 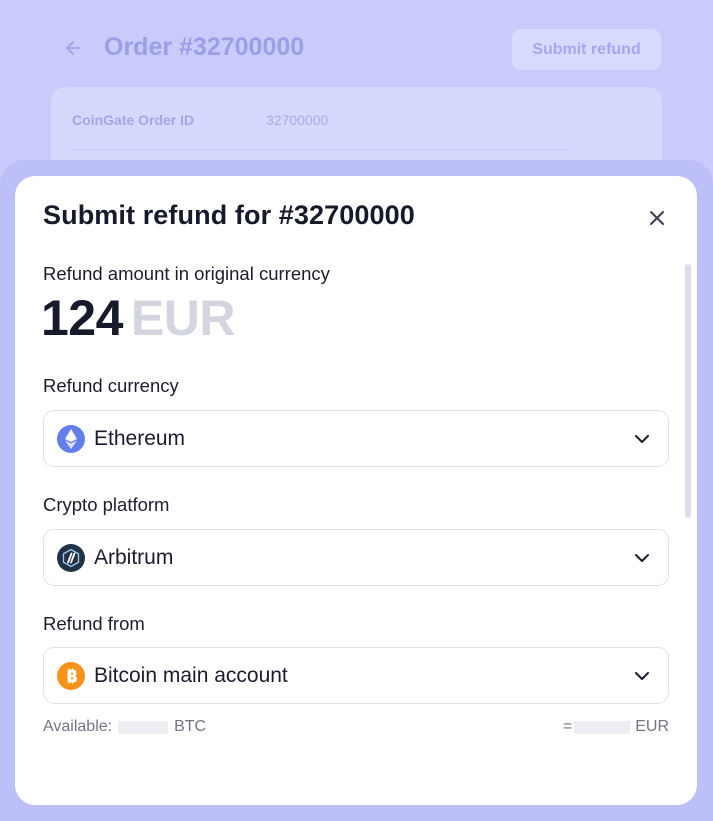 What do you see at coordinates (73, 48) in the screenshot?
I see `back-arrow-icon` at bounding box center [73, 48].